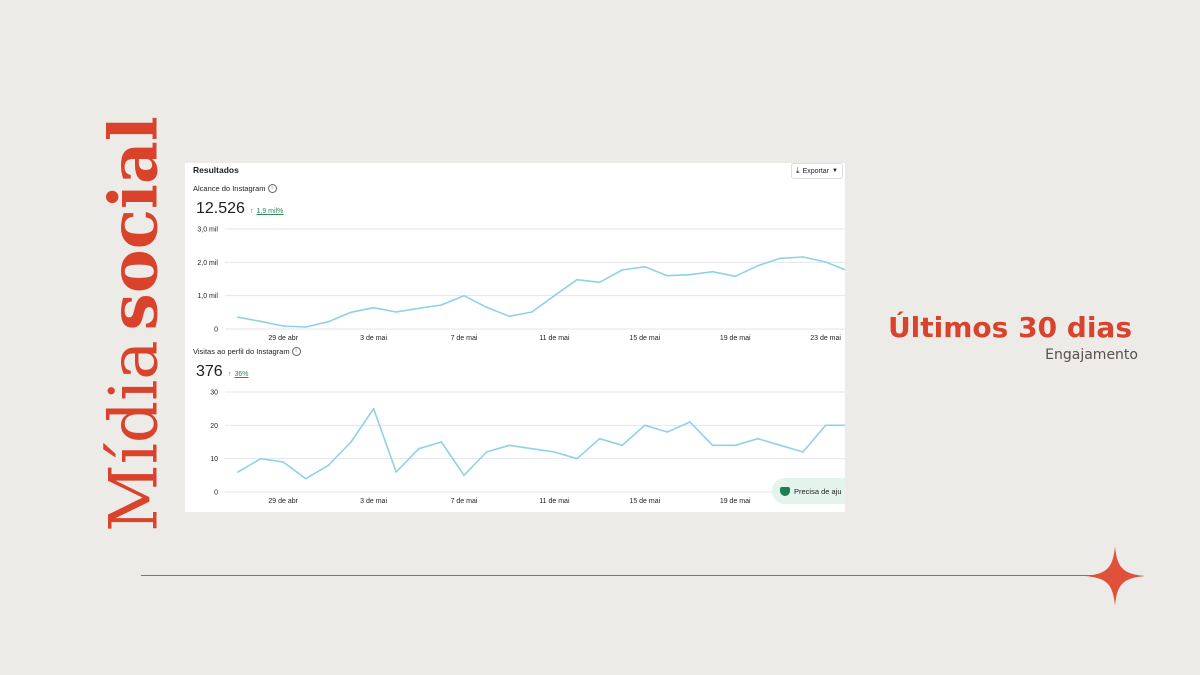 Image resolution: width=1200 pixels, height=675 pixels. I want to click on vertical-title: Mídia social, so click(134, 324).